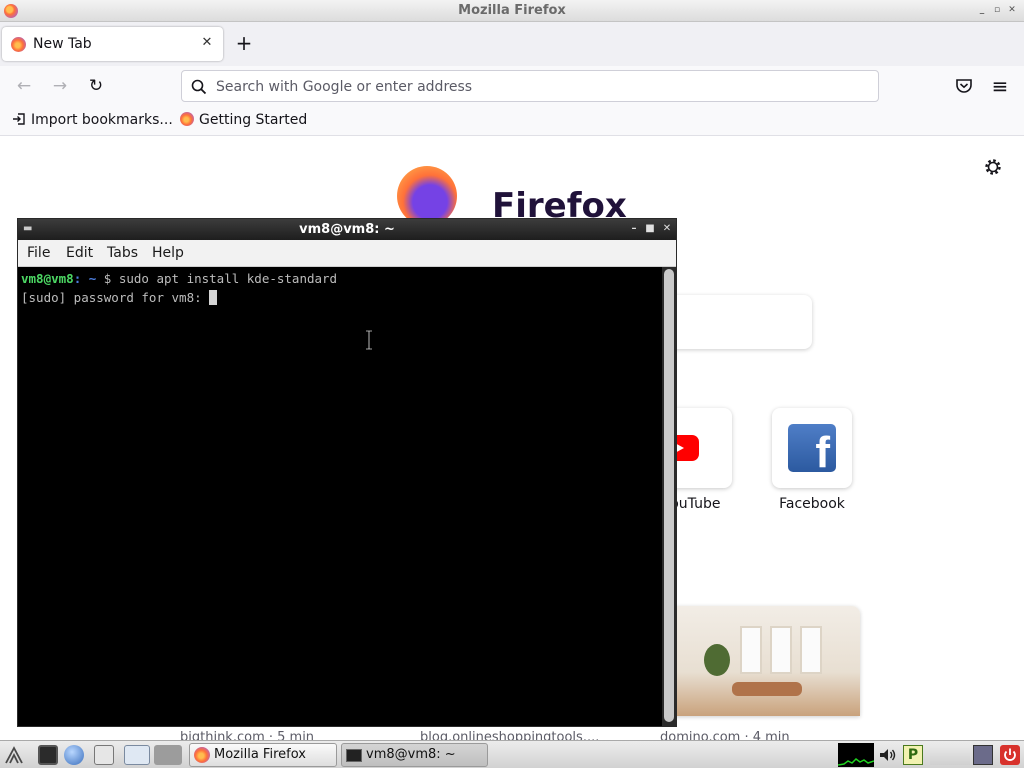 The image size is (1024, 768). Describe the element at coordinates (122, 253) in the screenshot. I see `menu-tabs: Tabs` at that location.